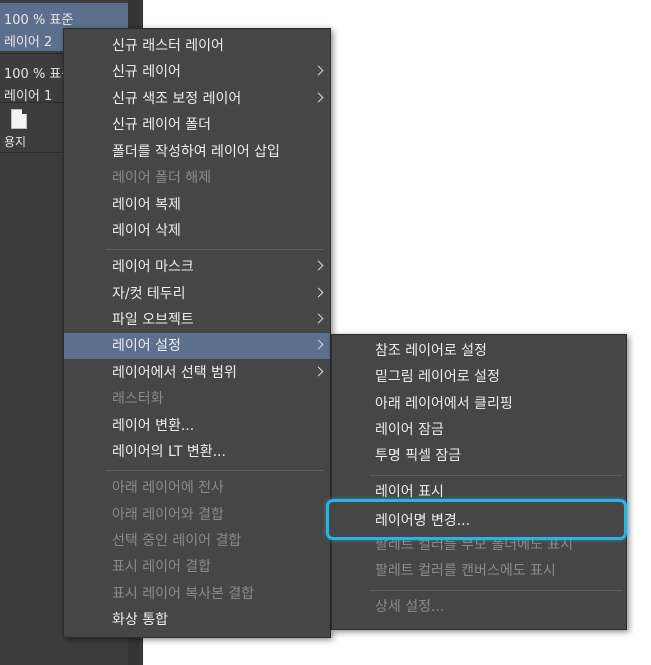 The image size is (651, 665). Describe the element at coordinates (28, 42) in the screenshot. I see `layer-name: 레이어 2` at that location.